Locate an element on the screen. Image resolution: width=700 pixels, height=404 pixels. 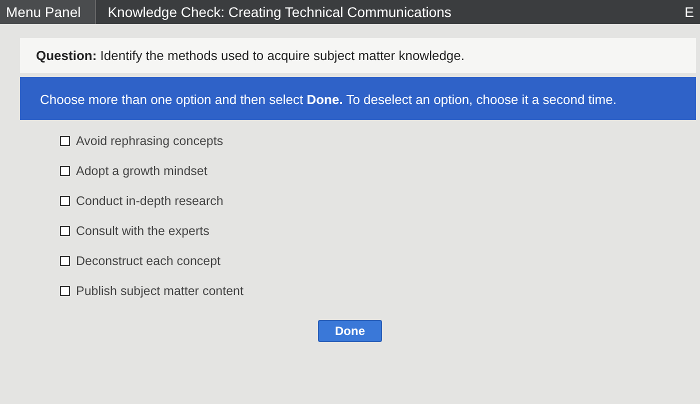
option-item: Consult with the experts is located at coordinates (380, 231).